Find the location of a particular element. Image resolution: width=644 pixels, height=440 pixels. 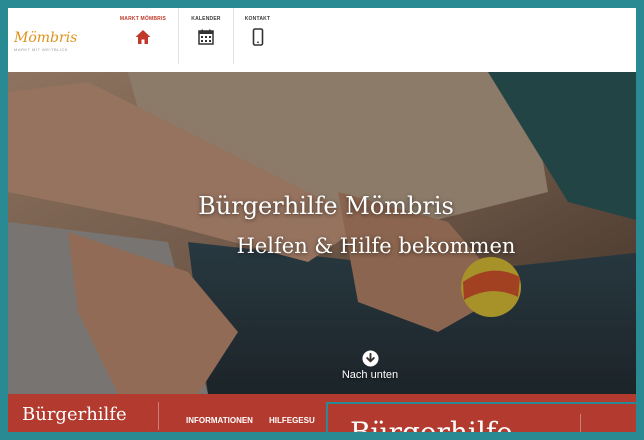

top-nav: MARKT MÖMBRIS KALENDER KONTAKT is located at coordinates (194, 40).